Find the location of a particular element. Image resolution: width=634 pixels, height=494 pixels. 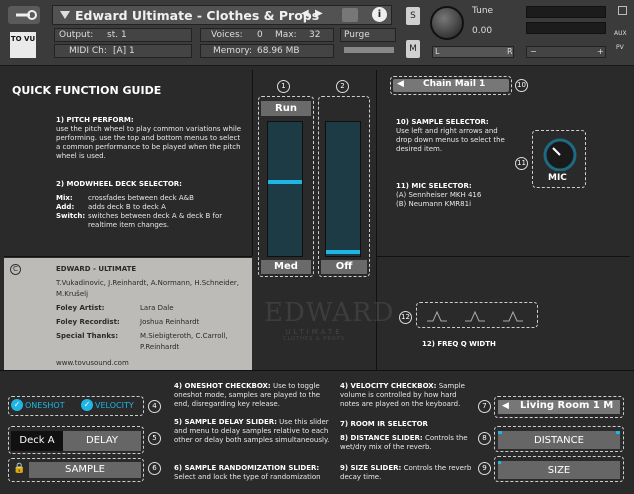

triangle-icon is located at coordinates (65, 15).